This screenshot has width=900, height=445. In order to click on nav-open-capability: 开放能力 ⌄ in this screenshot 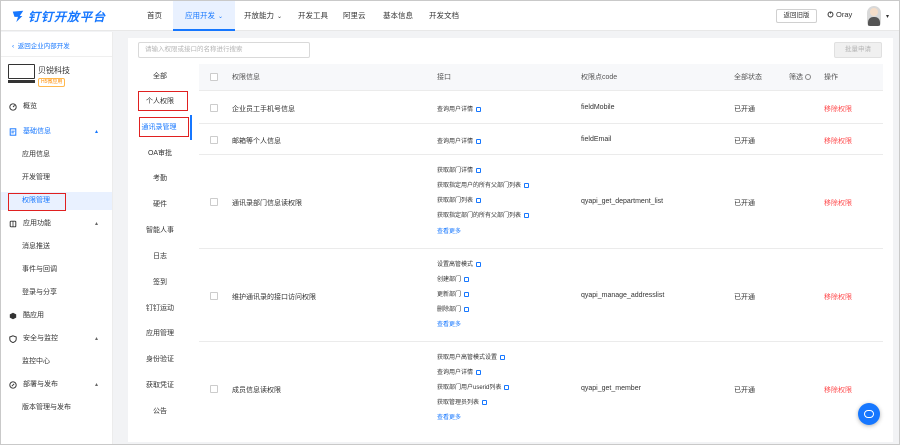, I will do `click(263, 16)`.